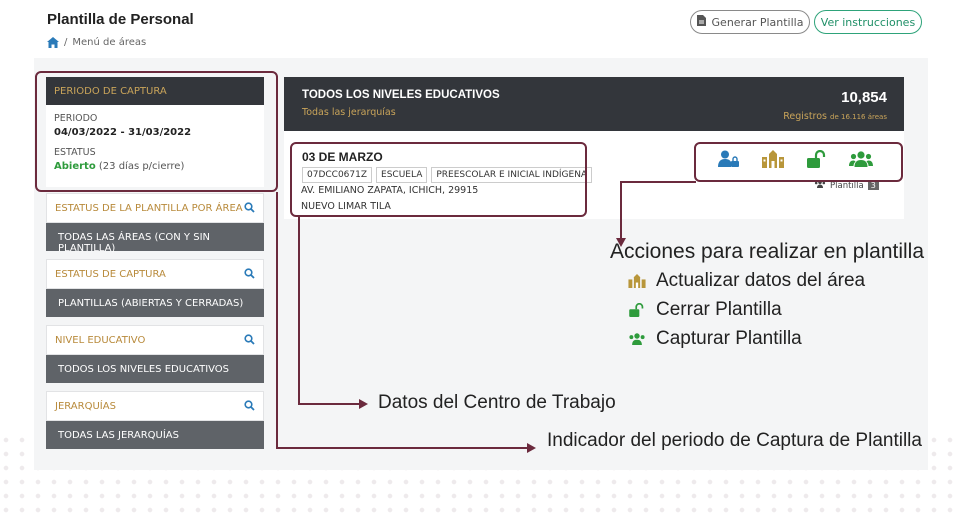 The image size is (954, 514). I want to click on filter-selected-value: TODOS LOS NIVELES EDUCATIVOS, so click(155, 369).